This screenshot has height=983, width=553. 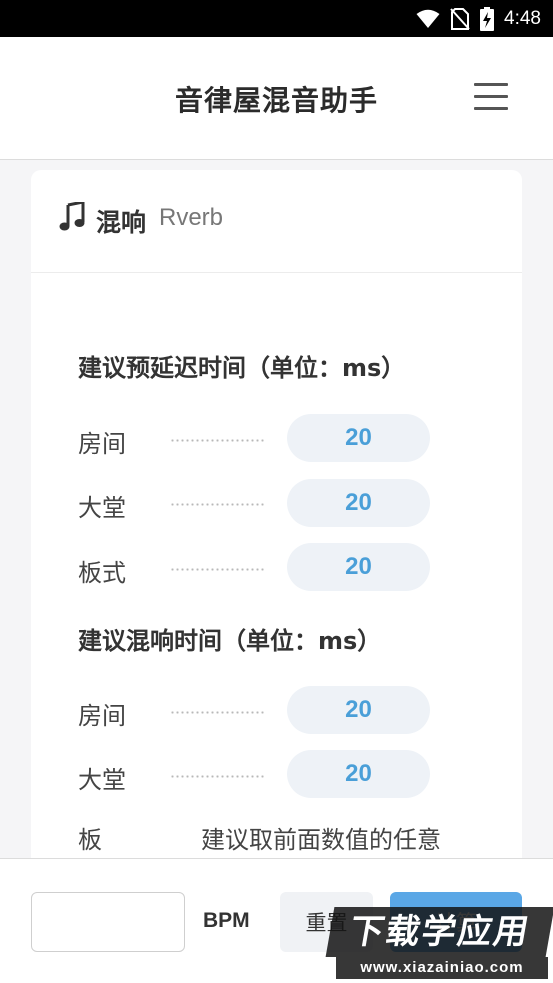 I want to click on reverb-value-room: 20, so click(x=358, y=710).